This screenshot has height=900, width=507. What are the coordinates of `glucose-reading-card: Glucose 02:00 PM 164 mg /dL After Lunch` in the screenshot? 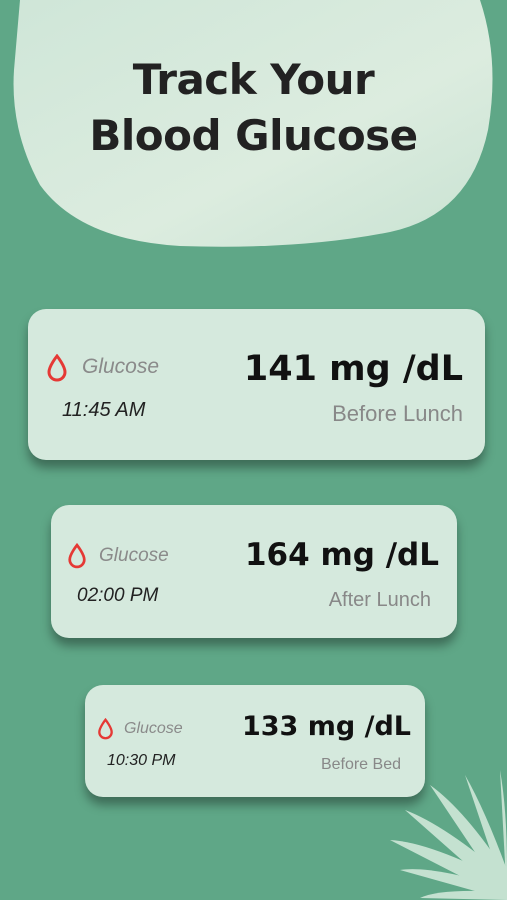 It's located at (254, 571).